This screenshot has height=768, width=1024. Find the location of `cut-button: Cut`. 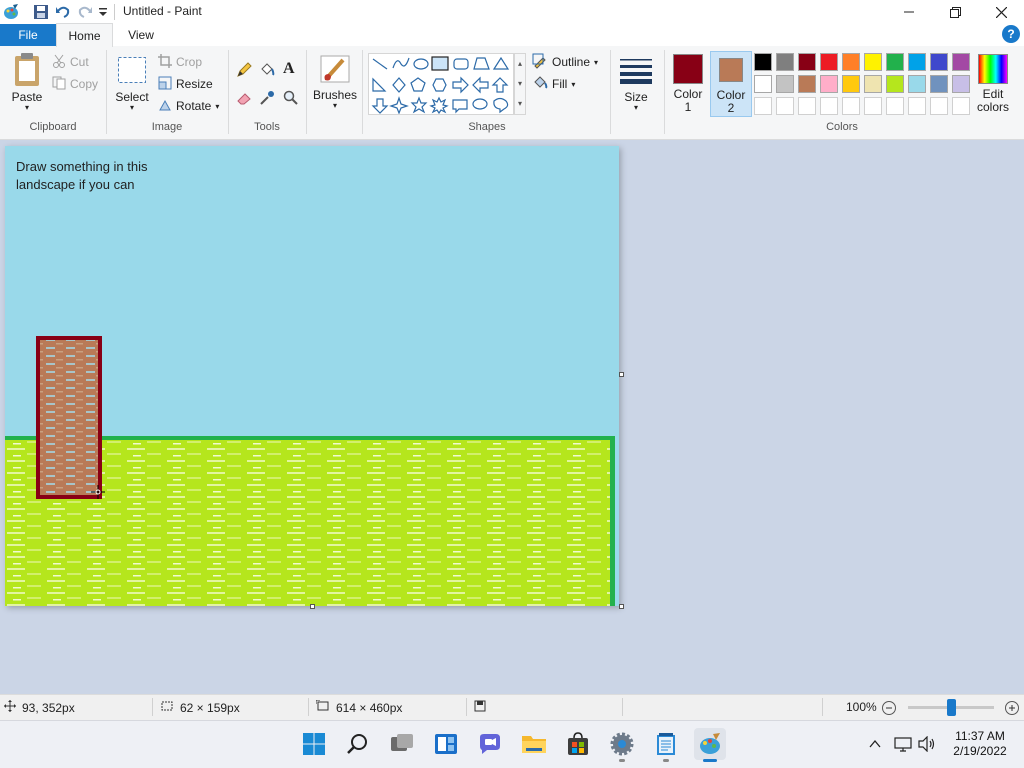

cut-button: Cut is located at coordinates (70, 62).